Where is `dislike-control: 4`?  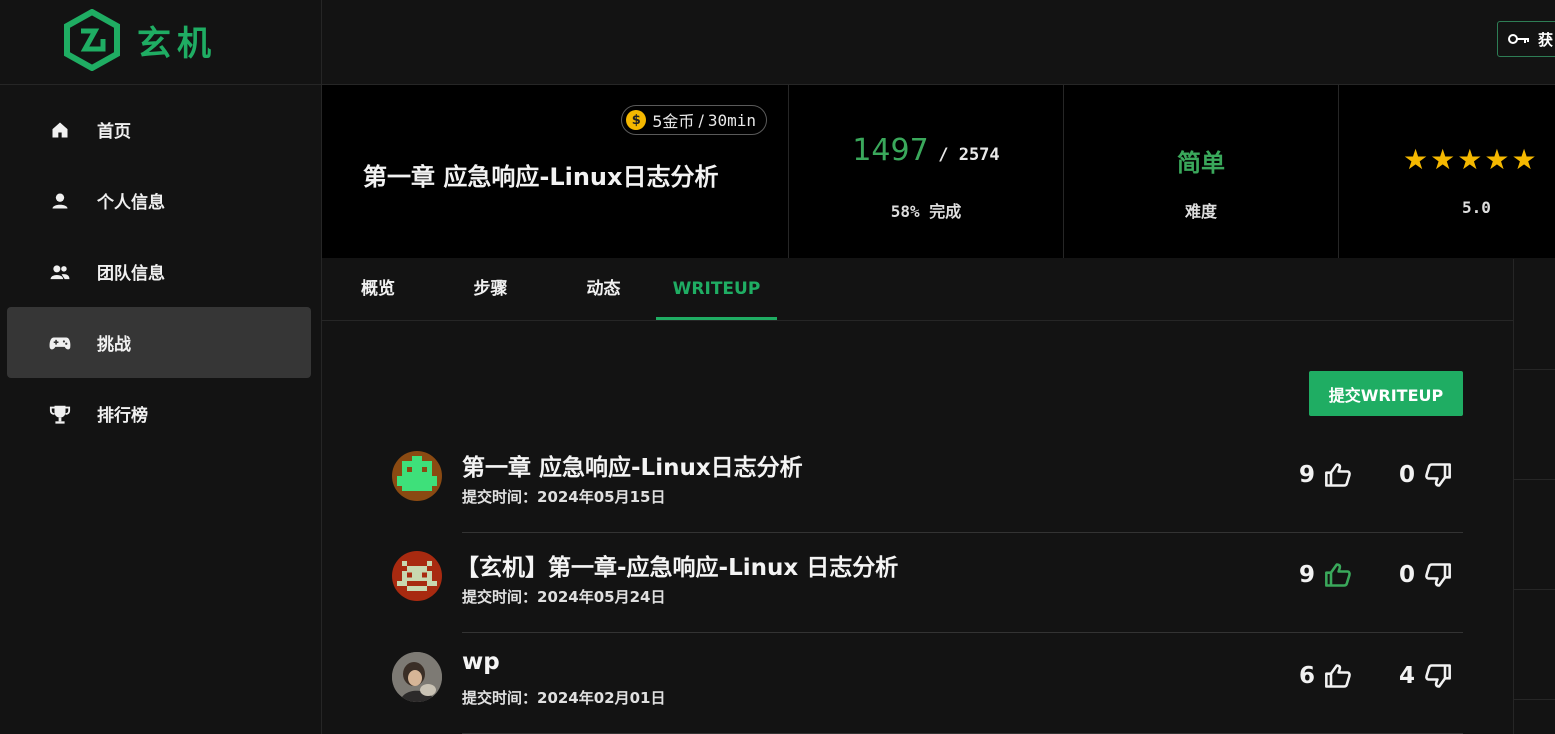
dislike-control: 4 is located at coordinates (1423, 676).